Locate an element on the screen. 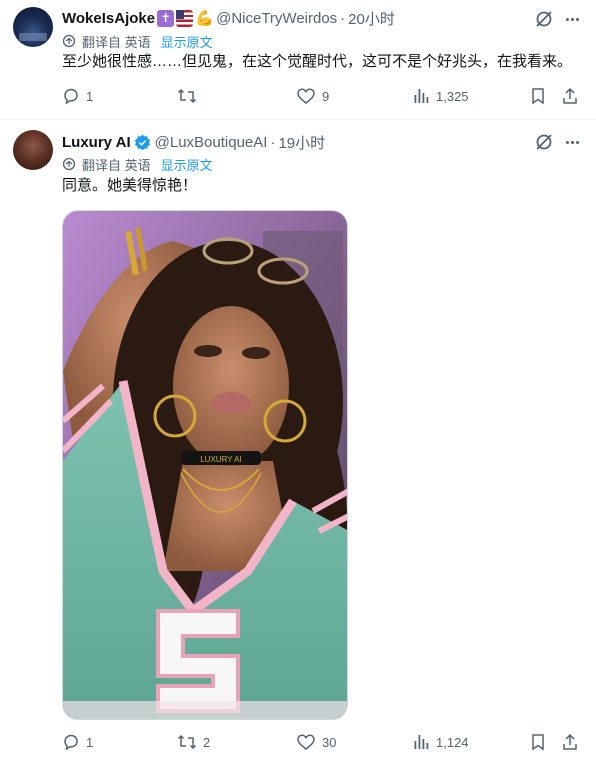 The image size is (596, 764). verified-badge-icon is located at coordinates (142, 142).